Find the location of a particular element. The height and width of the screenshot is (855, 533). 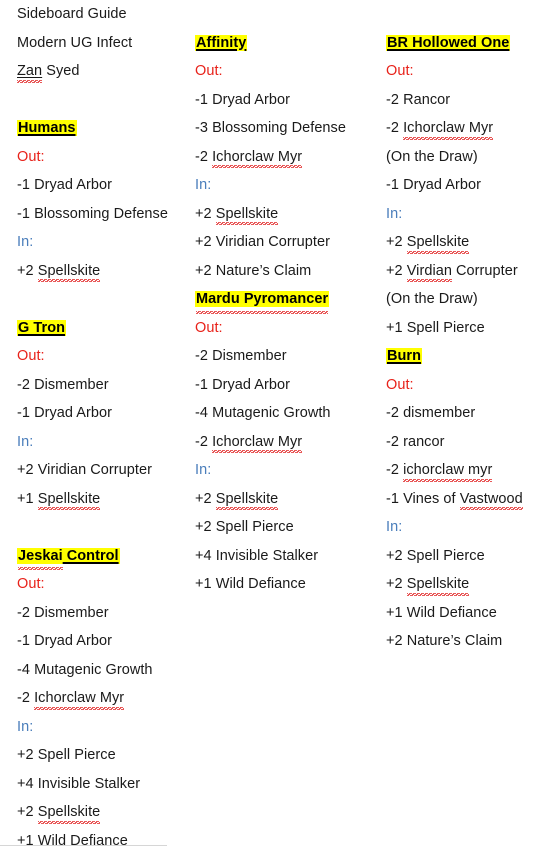

card-entry: -1 Blossoming Defense is located at coordinates (103, 214).